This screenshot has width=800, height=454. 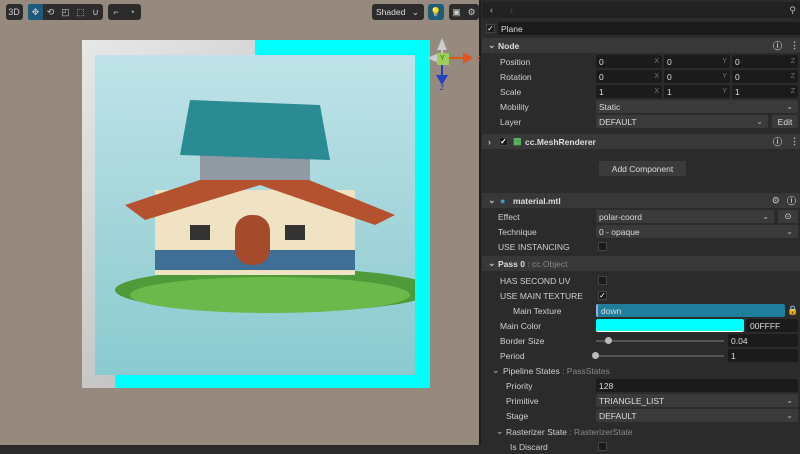 I want to click on rotation-z-input: 0Z, so click(x=765, y=76).